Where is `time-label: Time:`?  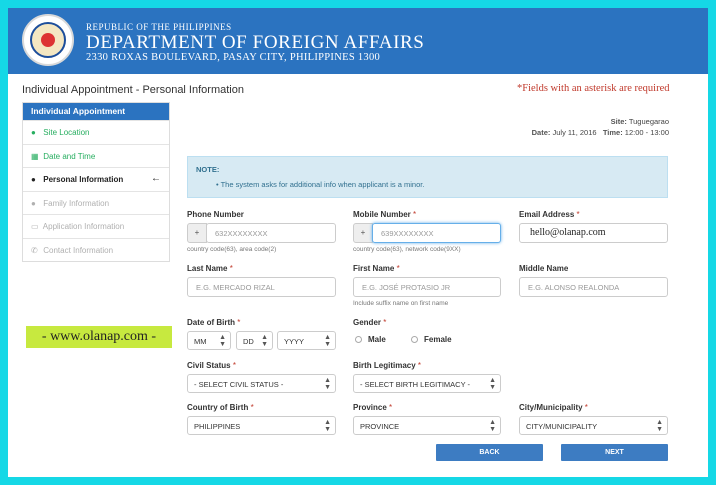 time-label: Time: is located at coordinates (612, 132).